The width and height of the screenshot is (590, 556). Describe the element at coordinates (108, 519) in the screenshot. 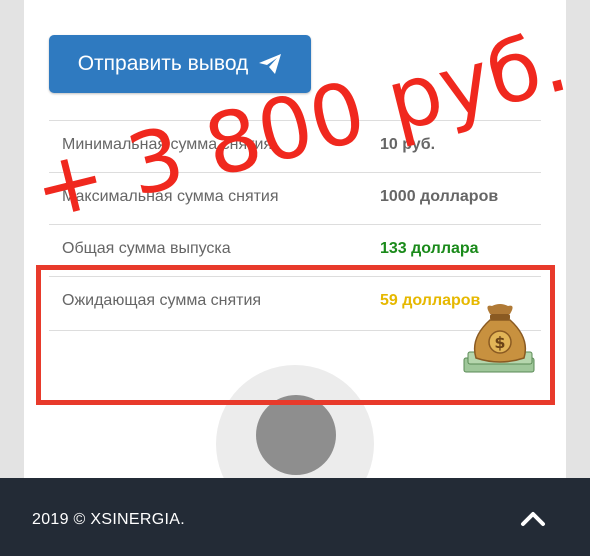

I see `footer-copyright: 2019 © XSINERGIA.` at that location.